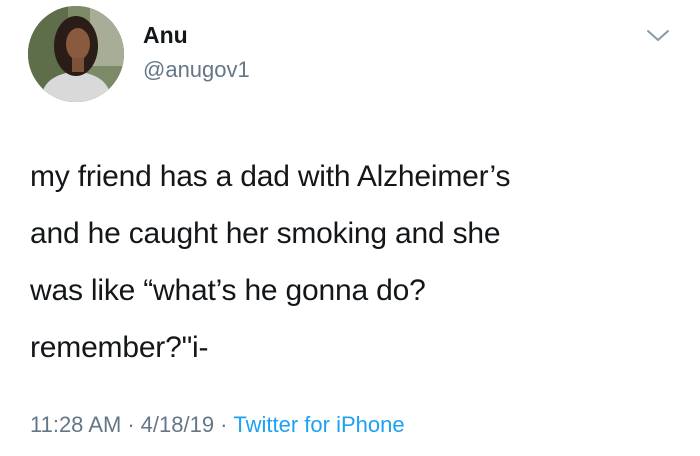 This screenshot has height=456, width=700. Describe the element at coordinates (75, 424) in the screenshot. I see `tweet-time: 11:28 AM` at that location.